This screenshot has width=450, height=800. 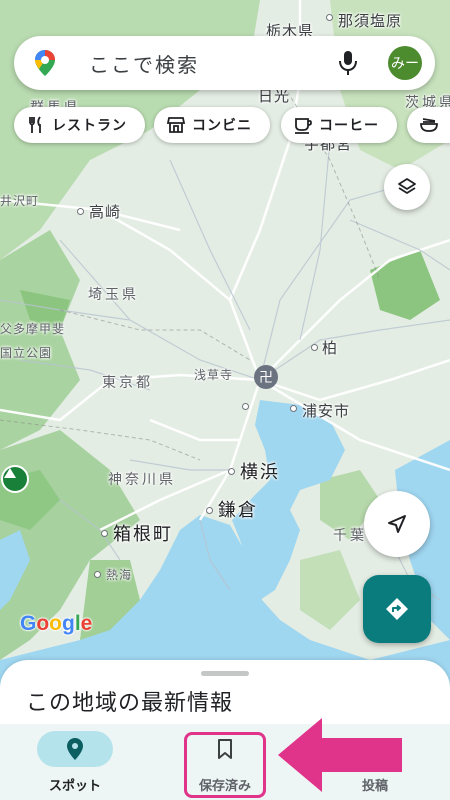 I want to click on map-dot-urayasu, so click(x=293, y=408).